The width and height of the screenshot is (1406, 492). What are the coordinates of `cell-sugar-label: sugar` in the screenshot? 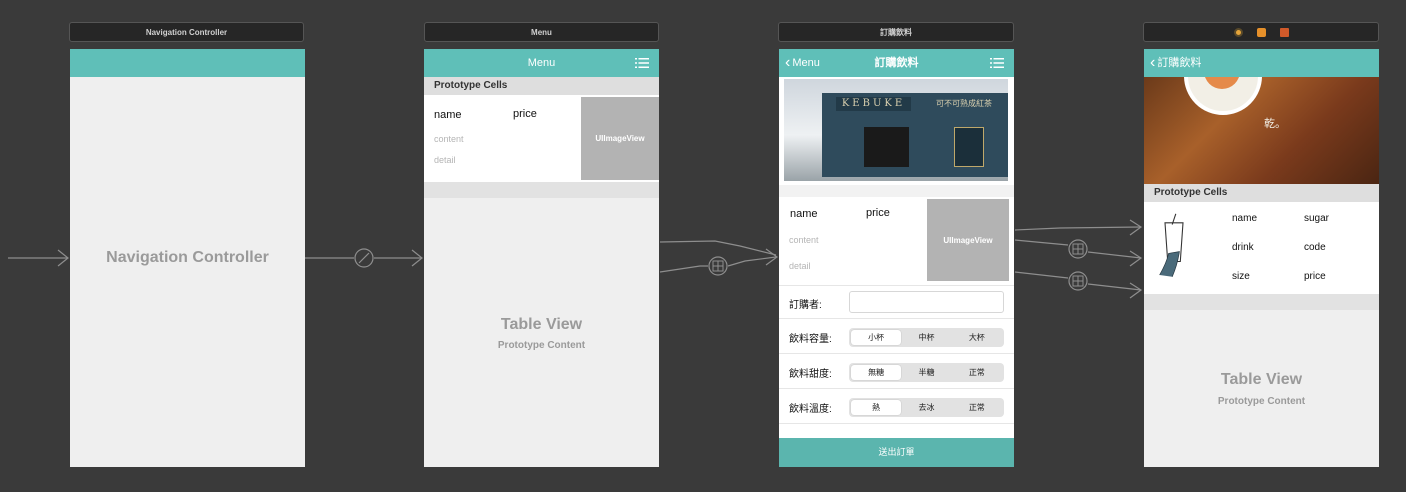 It's located at (1317, 218).